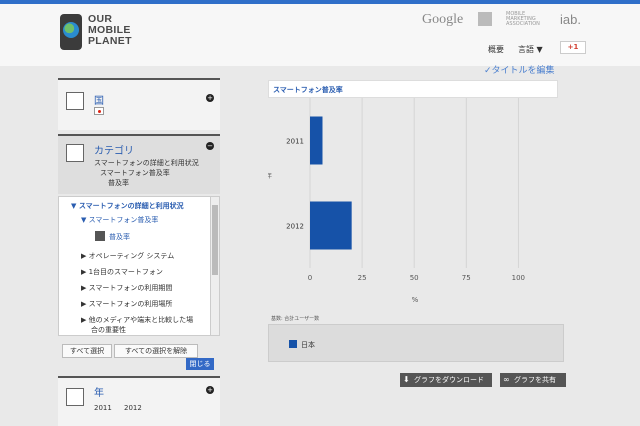 The height and width of the screenshot is (426, 640). I want to click on country-panel: 国 +, so click(139, 104).